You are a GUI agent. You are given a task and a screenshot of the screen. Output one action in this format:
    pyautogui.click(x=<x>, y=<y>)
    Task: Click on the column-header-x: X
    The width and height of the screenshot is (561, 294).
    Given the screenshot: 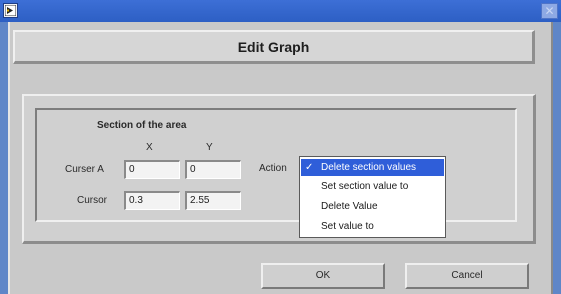 What is the action you would take?
    pyautogui.click(x=149, y=147)
    